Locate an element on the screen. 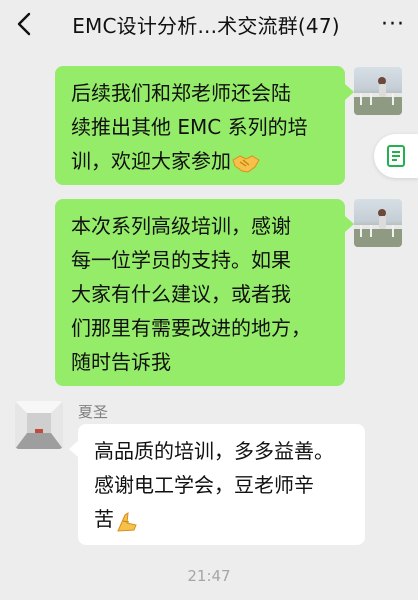 The image size is (418, 600). chat-header: EMC设计分析...术交流群(47) ··· is located at coordinates (209, 24).